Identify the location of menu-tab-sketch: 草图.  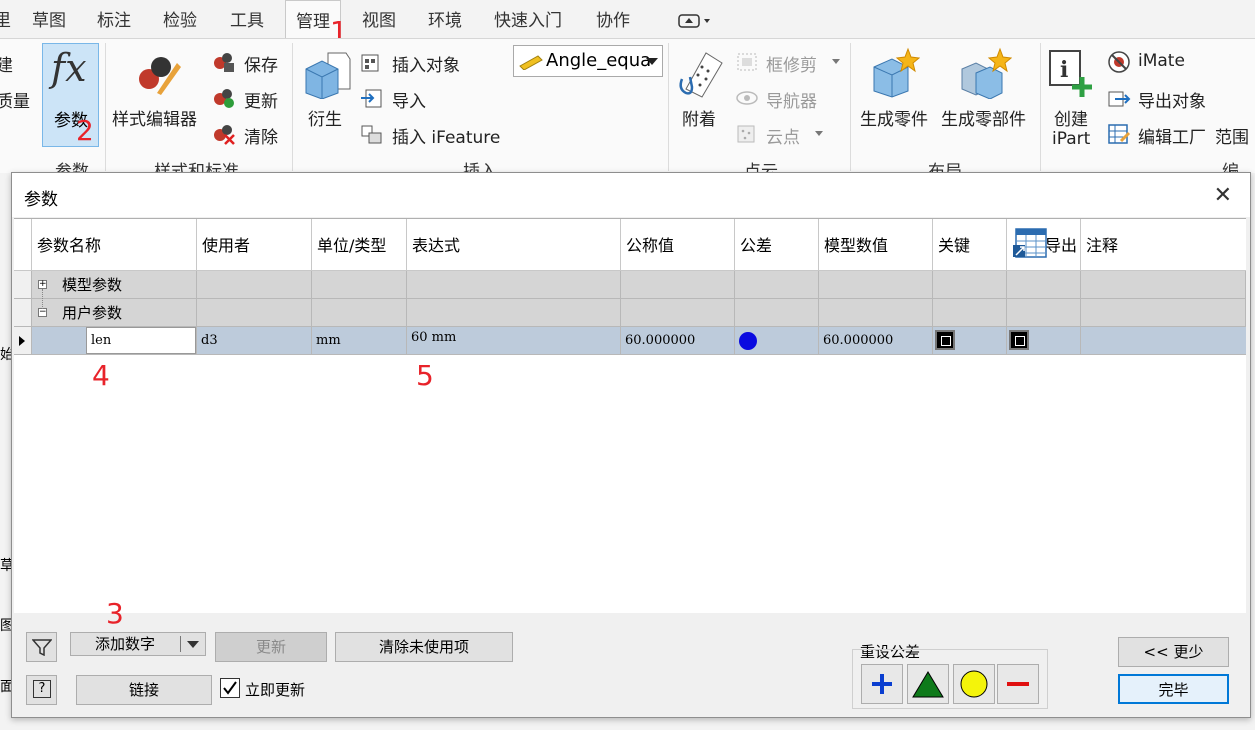
(49, 19).